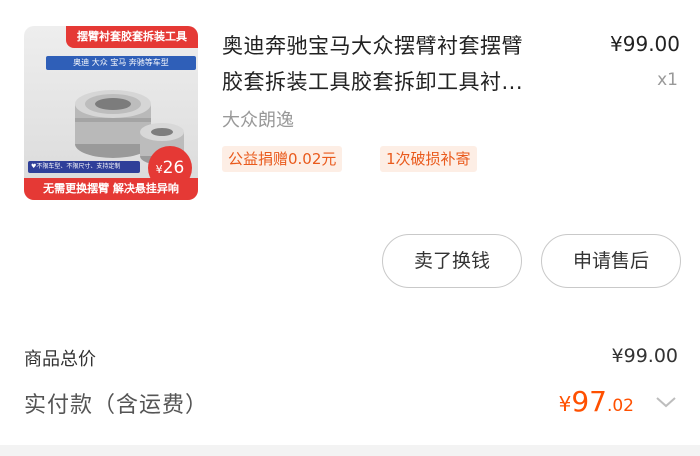 The height and width of the screenshot is (456, 700). Describe the element at coordinates (589, 401) in the screenshot. I see `amount-paid-integer: 97` at that location.